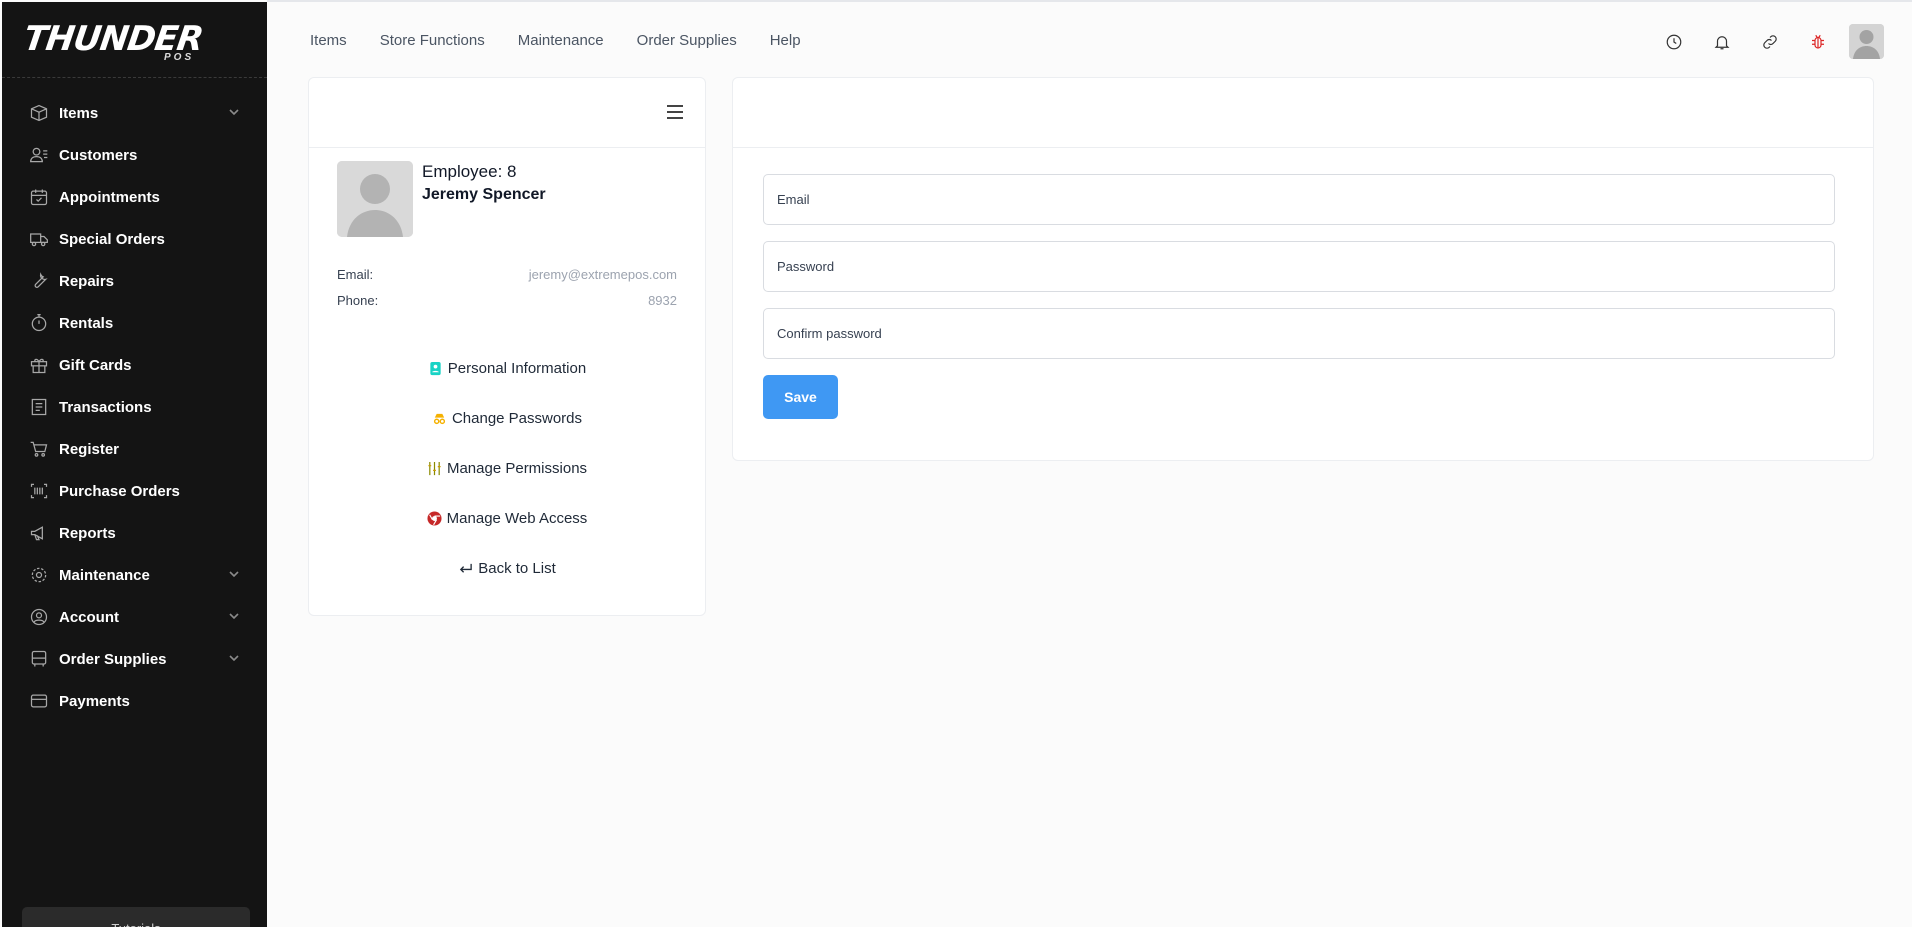  I want to click on sidebar-item-register: Register, so click(134, 449).